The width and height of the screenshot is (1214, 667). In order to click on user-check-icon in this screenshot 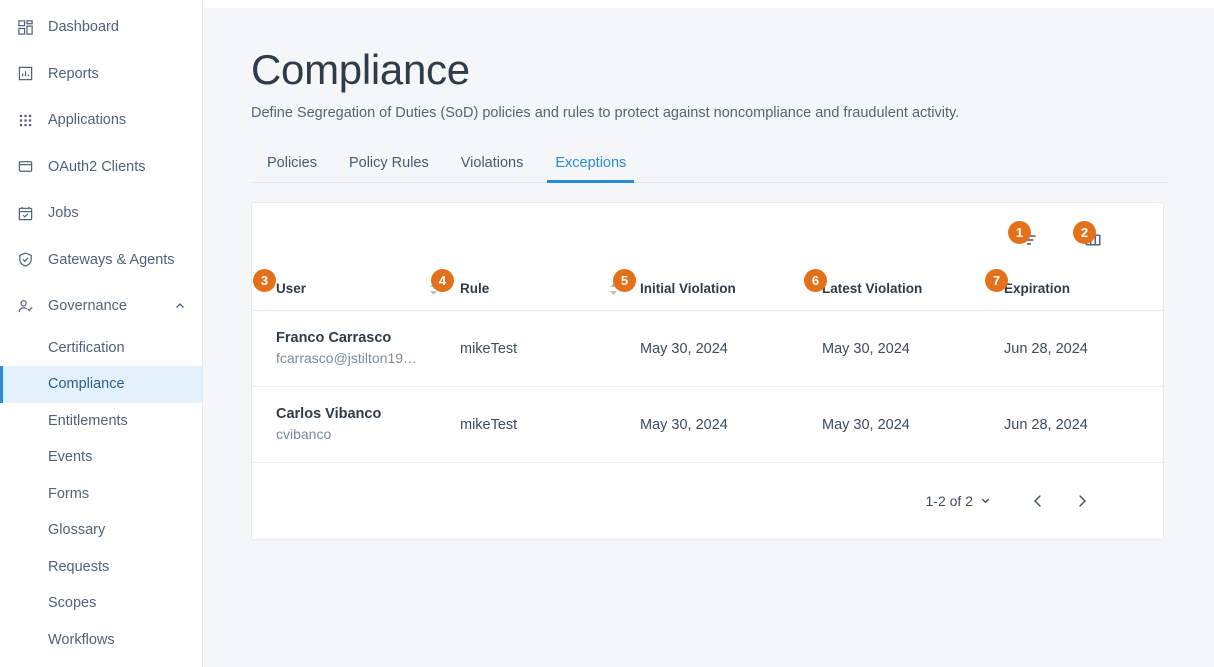, I will do `click(25, 306)`.